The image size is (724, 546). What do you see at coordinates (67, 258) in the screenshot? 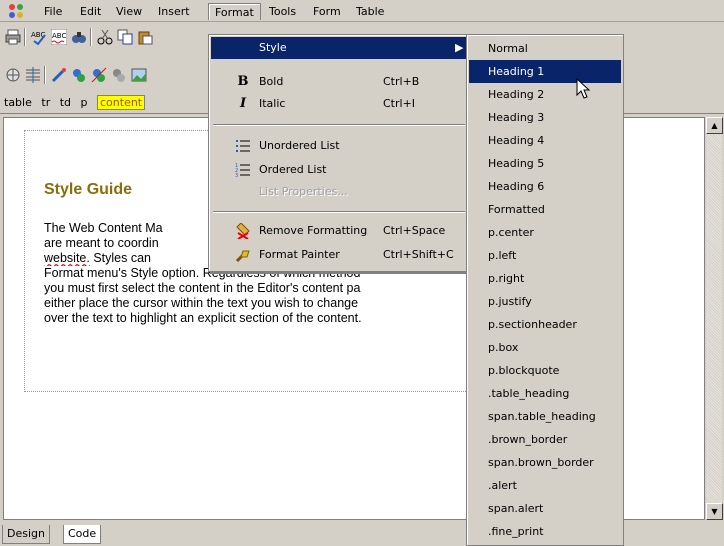
I see `misspelled-word: website.` at bounding box center [67, 258].